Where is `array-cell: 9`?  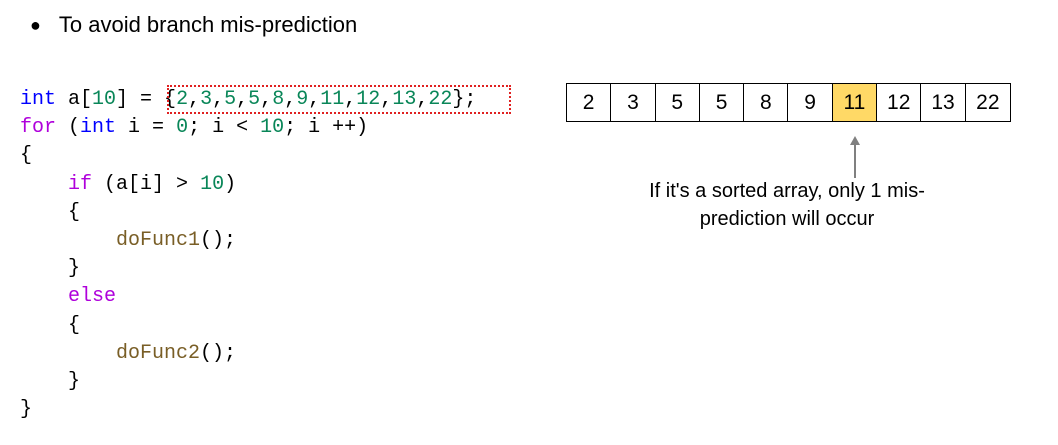
array-cell: 9 is located at coordinates (810, 102).